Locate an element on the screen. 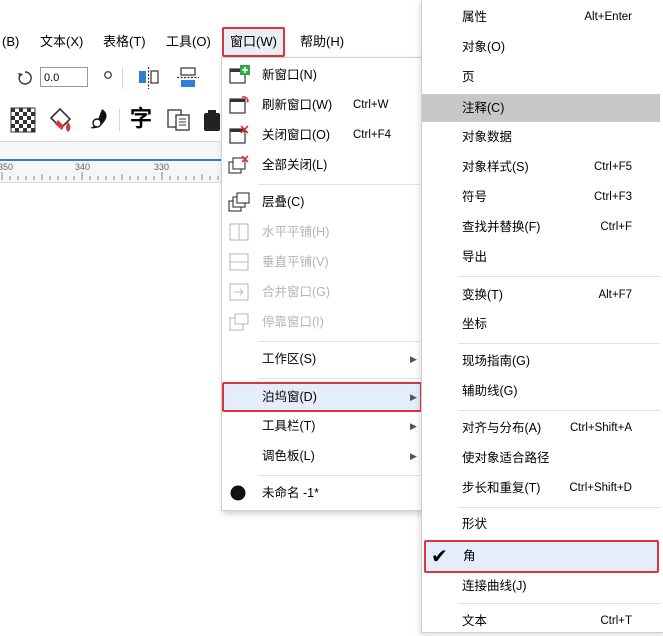 This screenshot has width=663, height=636. menu-item-label: 形状 is located at coordinates (475, 524).